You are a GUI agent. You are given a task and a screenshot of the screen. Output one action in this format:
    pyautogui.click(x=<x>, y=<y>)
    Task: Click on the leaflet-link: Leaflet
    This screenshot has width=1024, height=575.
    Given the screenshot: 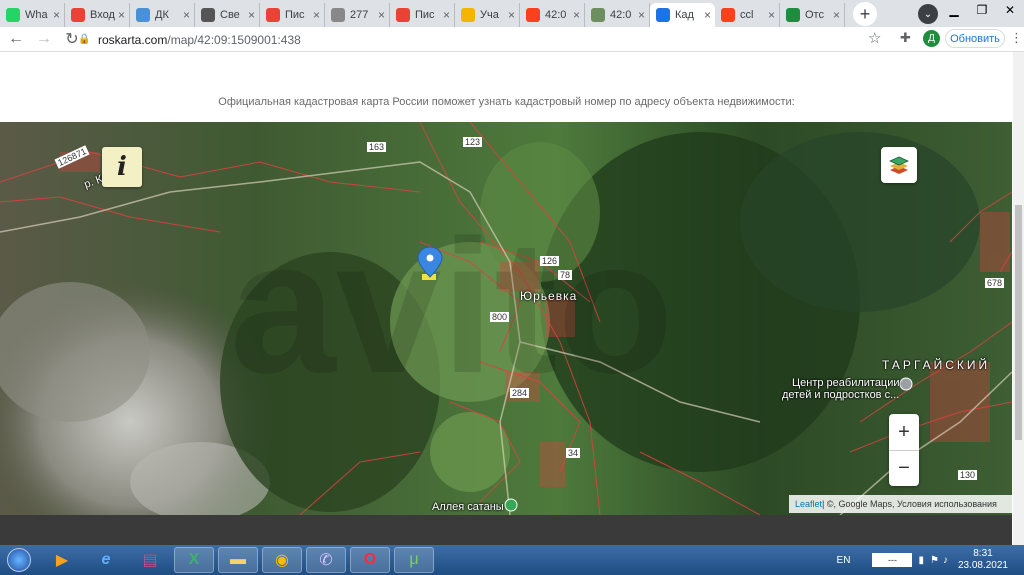 What is the action you would take?
    pyautogui.click(x=808, y=504)
    